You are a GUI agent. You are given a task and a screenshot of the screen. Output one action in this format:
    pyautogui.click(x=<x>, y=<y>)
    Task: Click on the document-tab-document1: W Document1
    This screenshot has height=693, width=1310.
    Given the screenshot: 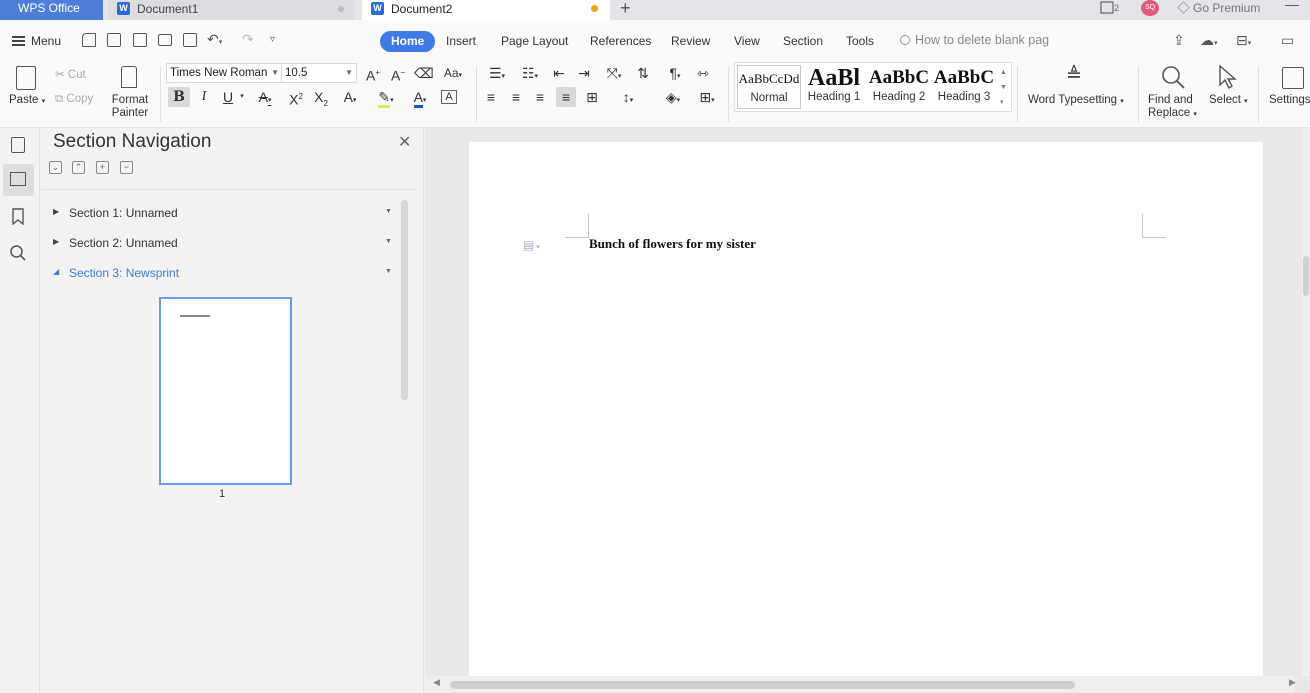 What is the action you would take?
    pyautogui.click(x=231, y=10)
    